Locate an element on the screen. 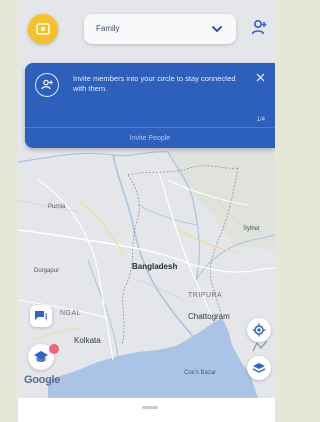 The height and width of the screenshot is (422, 320). app-logo-button is located at coordinates (43, 29).